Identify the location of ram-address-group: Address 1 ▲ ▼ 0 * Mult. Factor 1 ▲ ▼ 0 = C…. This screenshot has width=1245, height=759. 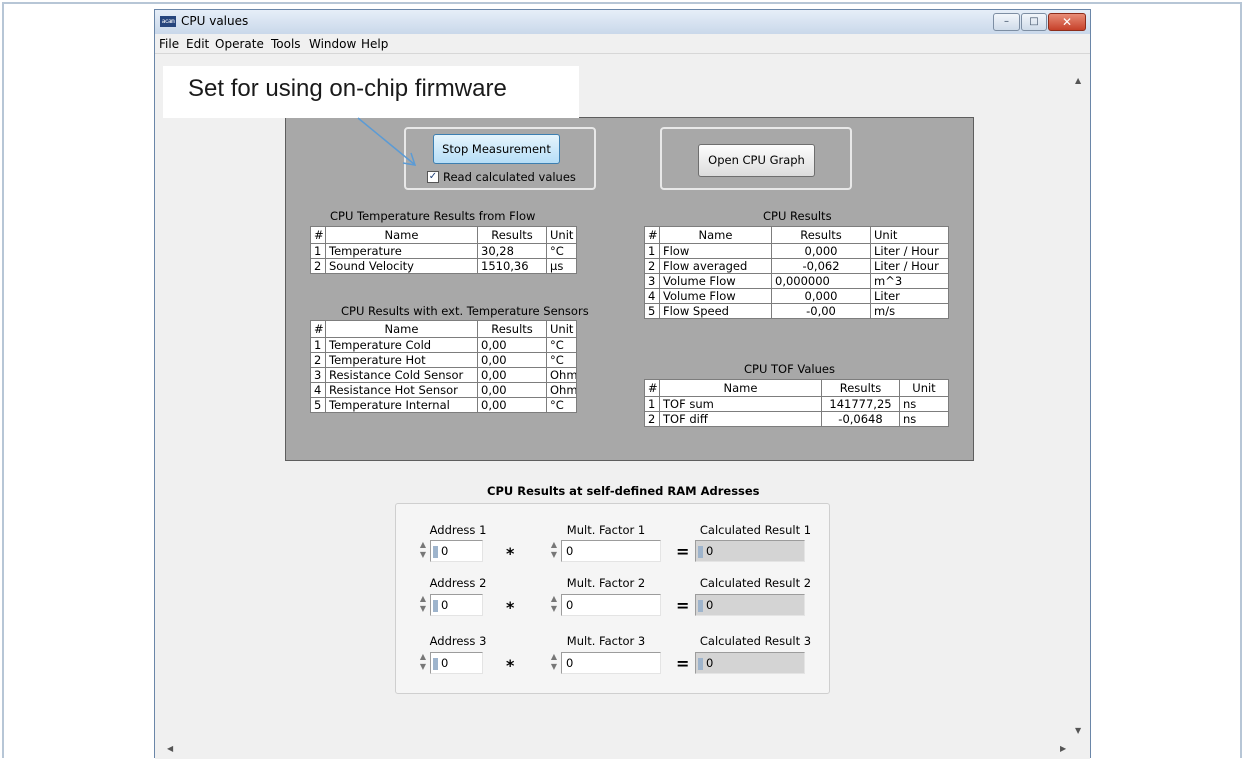
(612, 598).